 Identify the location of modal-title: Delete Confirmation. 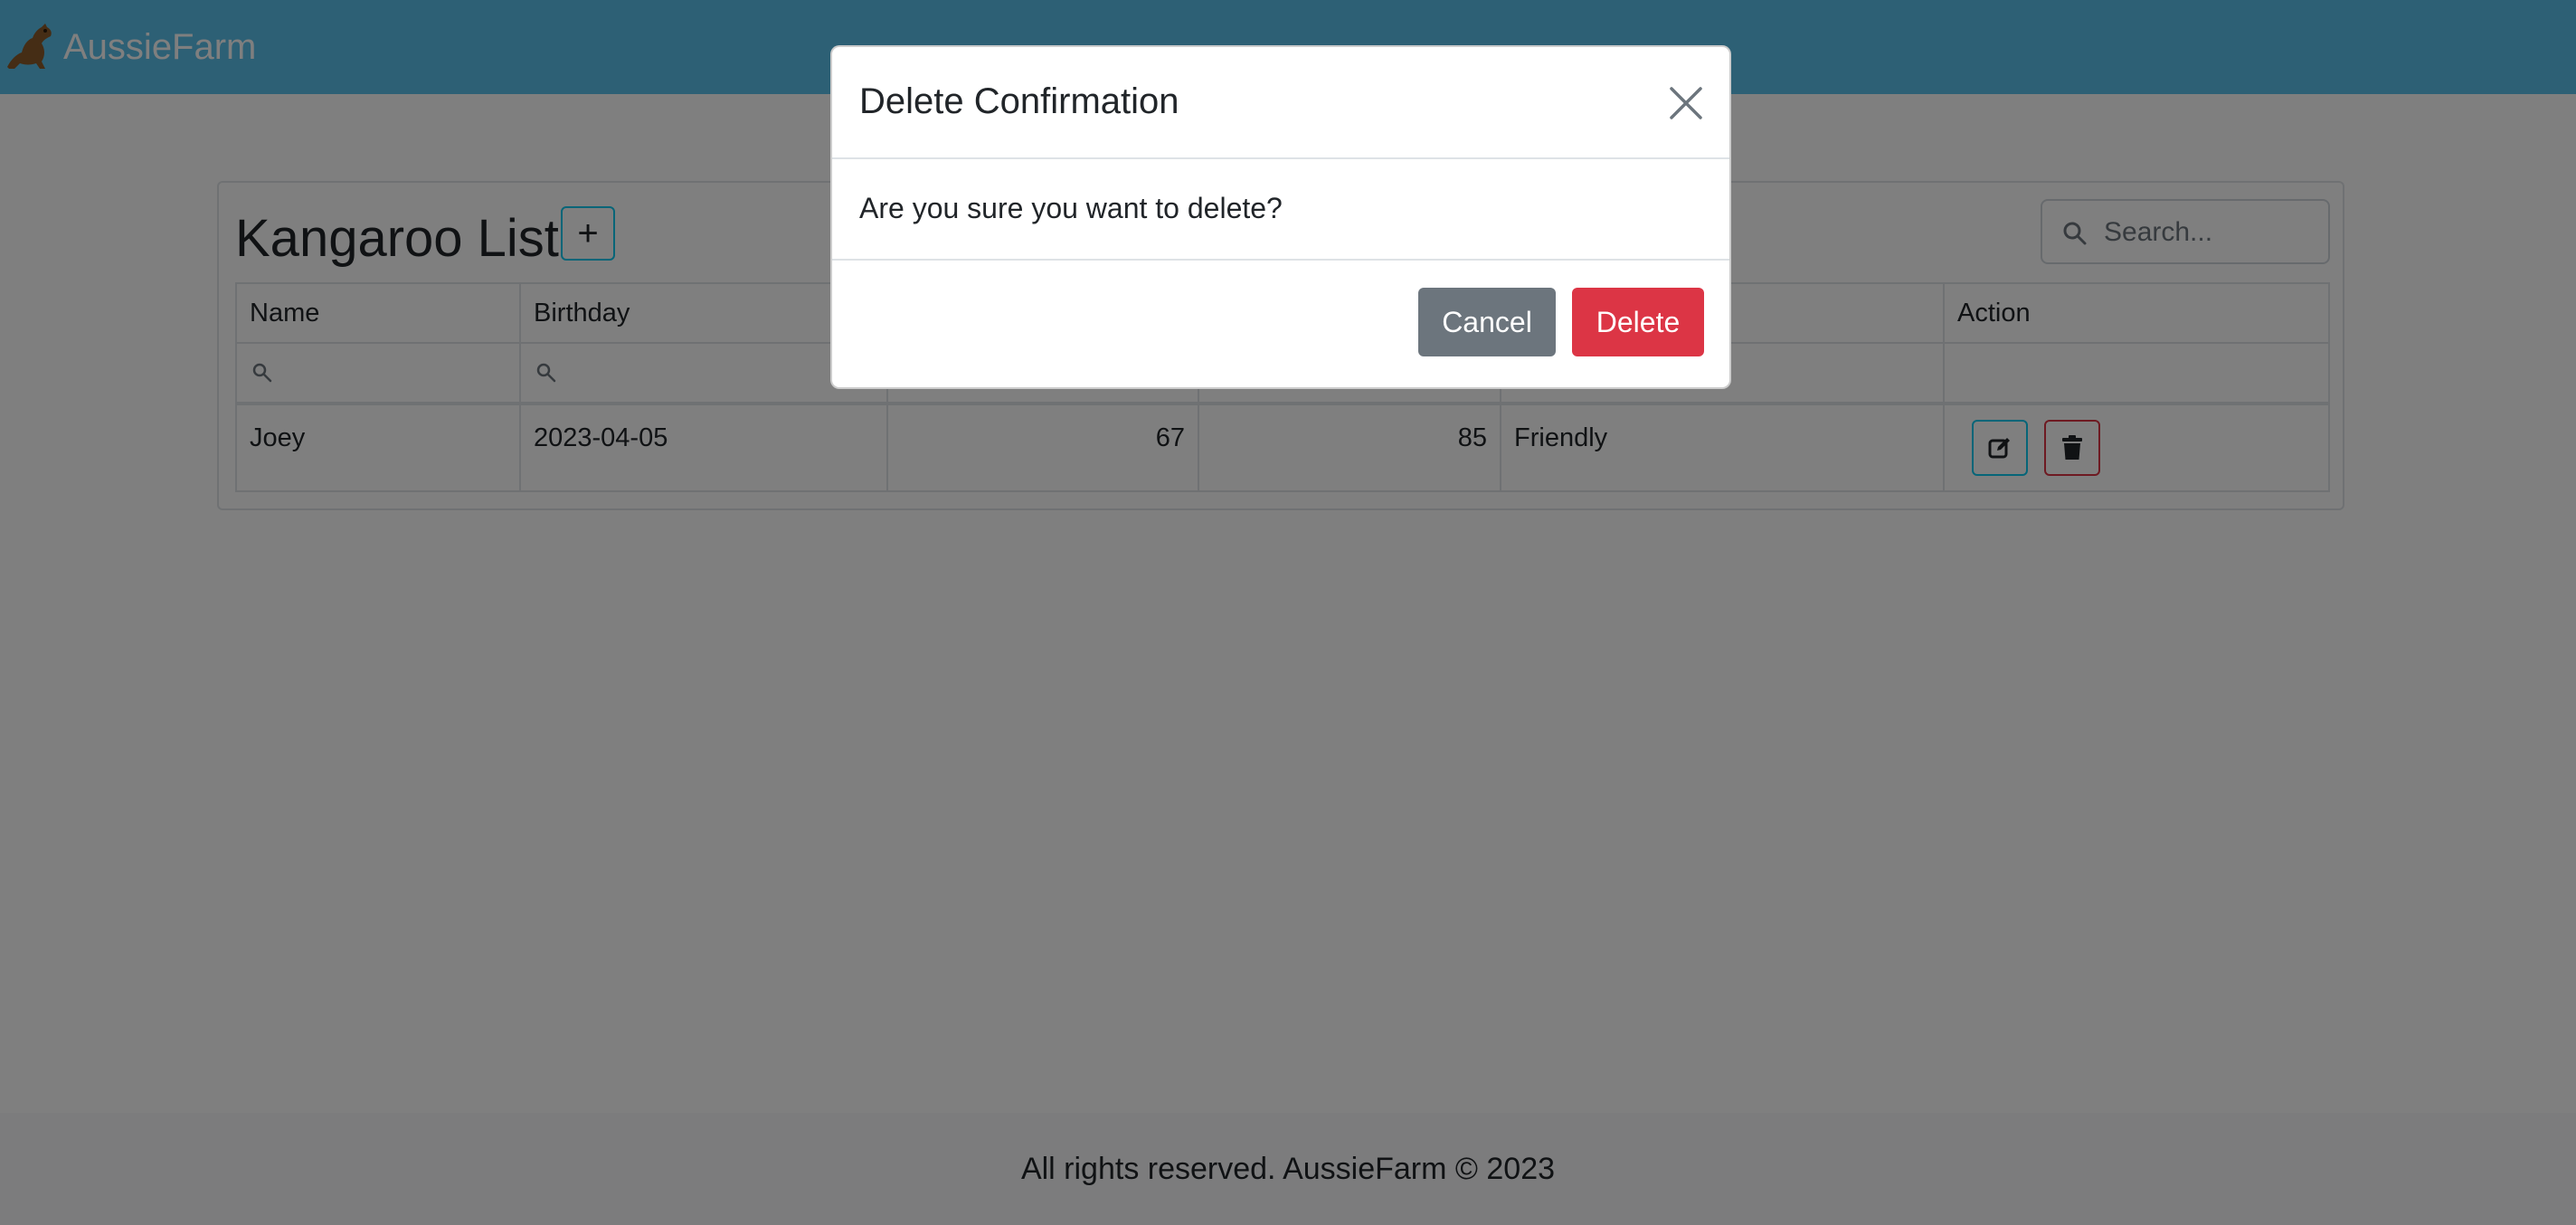
(1019, 101).